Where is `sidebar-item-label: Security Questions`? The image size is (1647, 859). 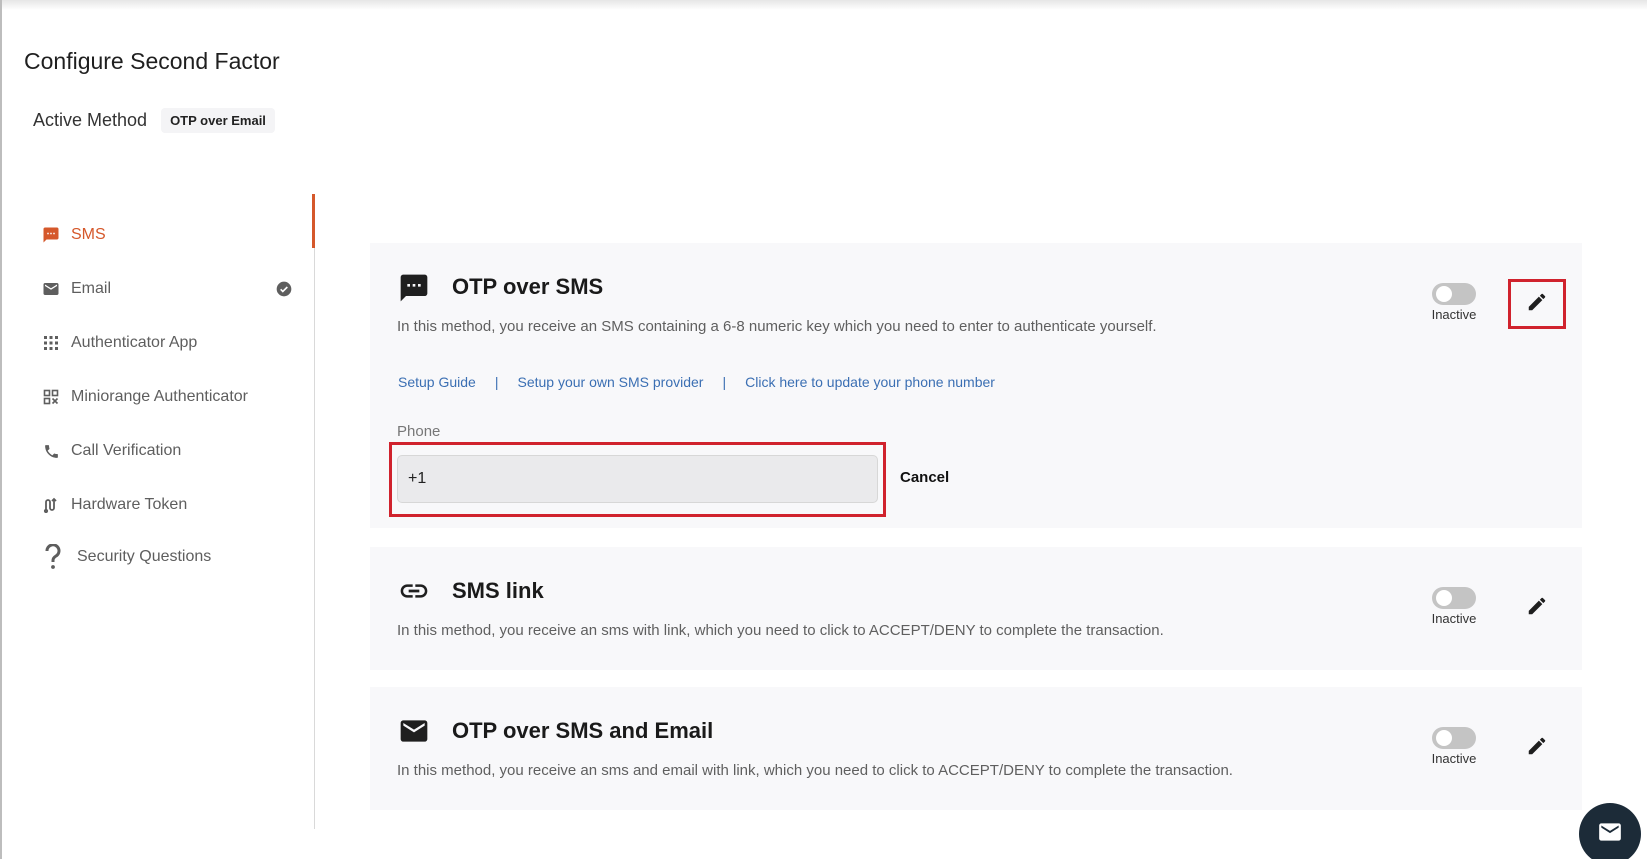 sidebar-item-label: Security Questions is located at coordinates (144, 556).